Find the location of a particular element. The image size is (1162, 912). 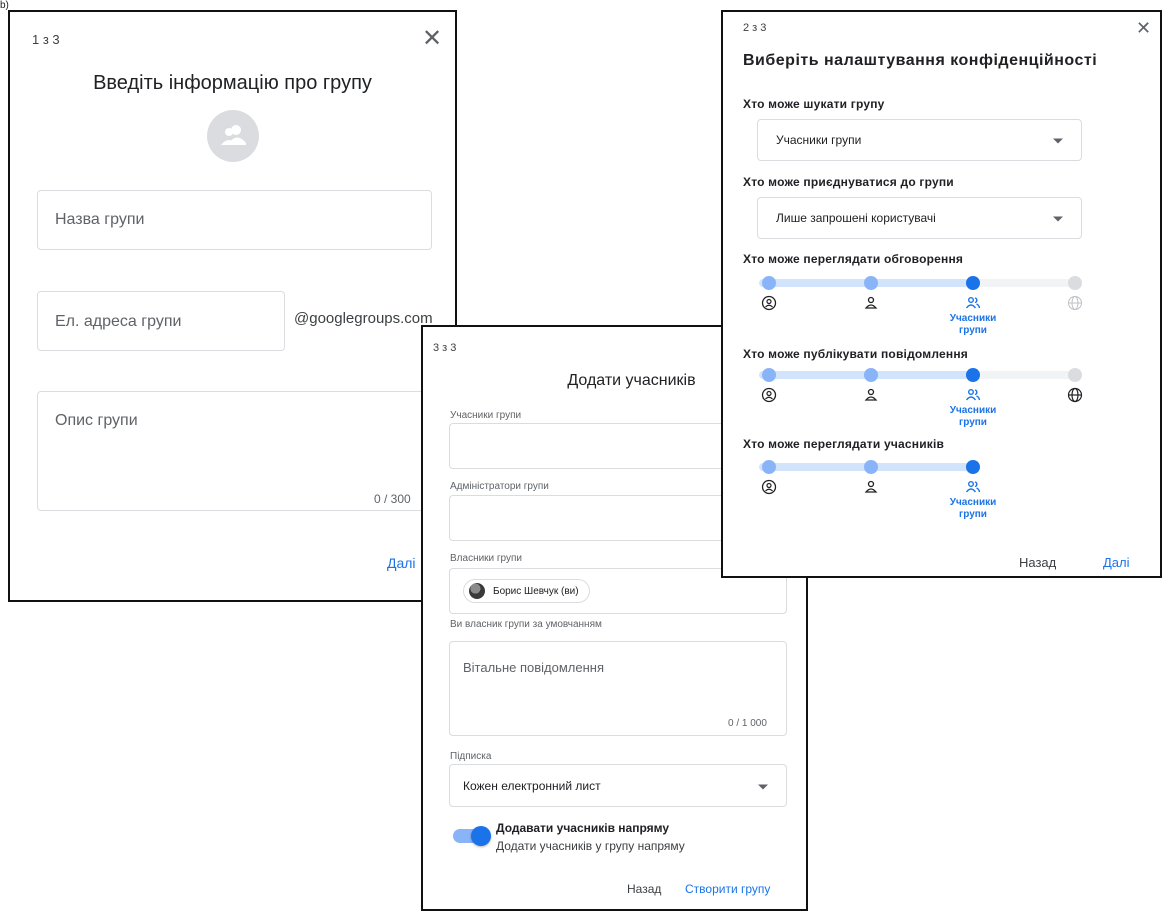

group-description-field: Опис групи 0 / 300 is located at coordinates (234, 451).